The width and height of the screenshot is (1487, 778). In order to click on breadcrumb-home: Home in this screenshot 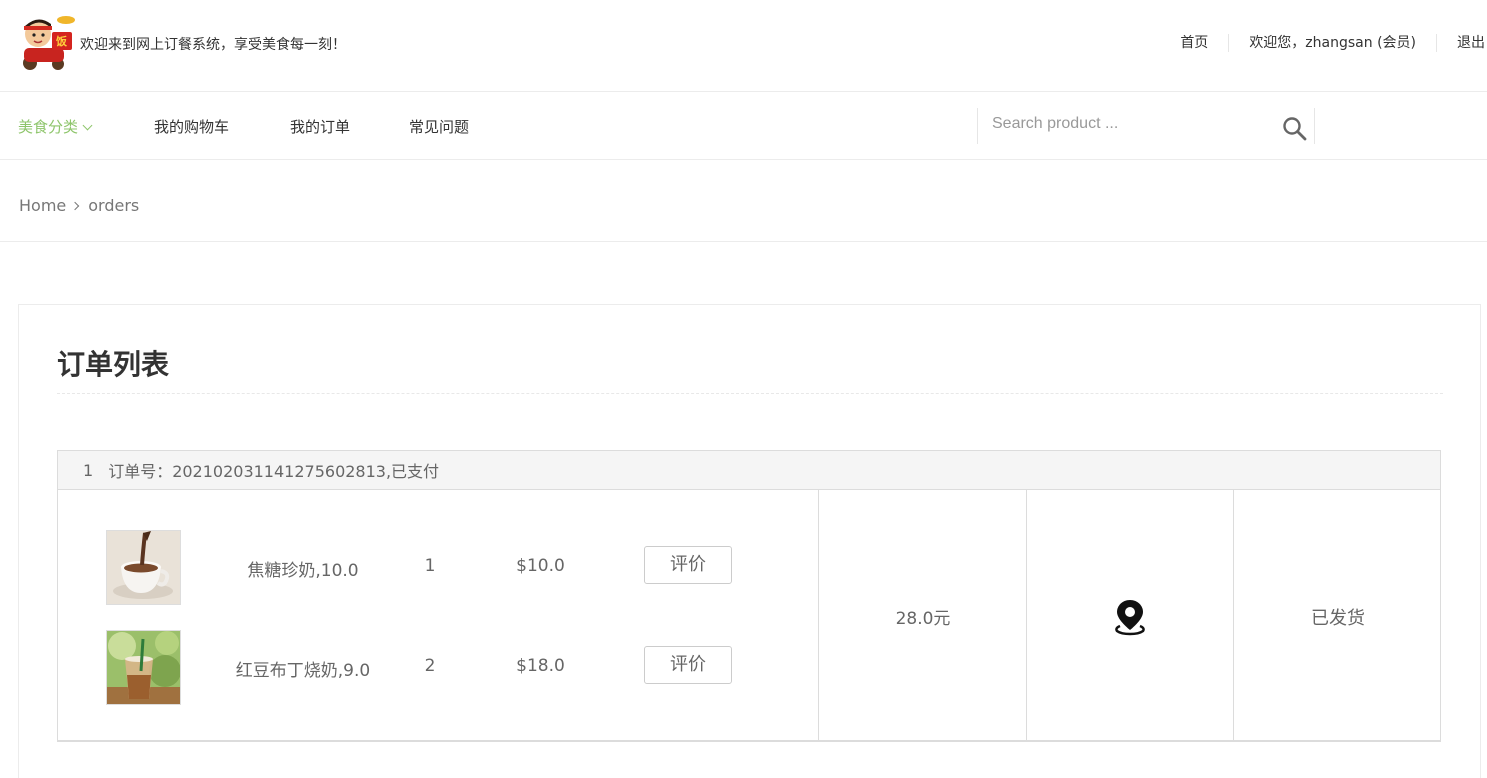, I will do `click(42, 205)`.